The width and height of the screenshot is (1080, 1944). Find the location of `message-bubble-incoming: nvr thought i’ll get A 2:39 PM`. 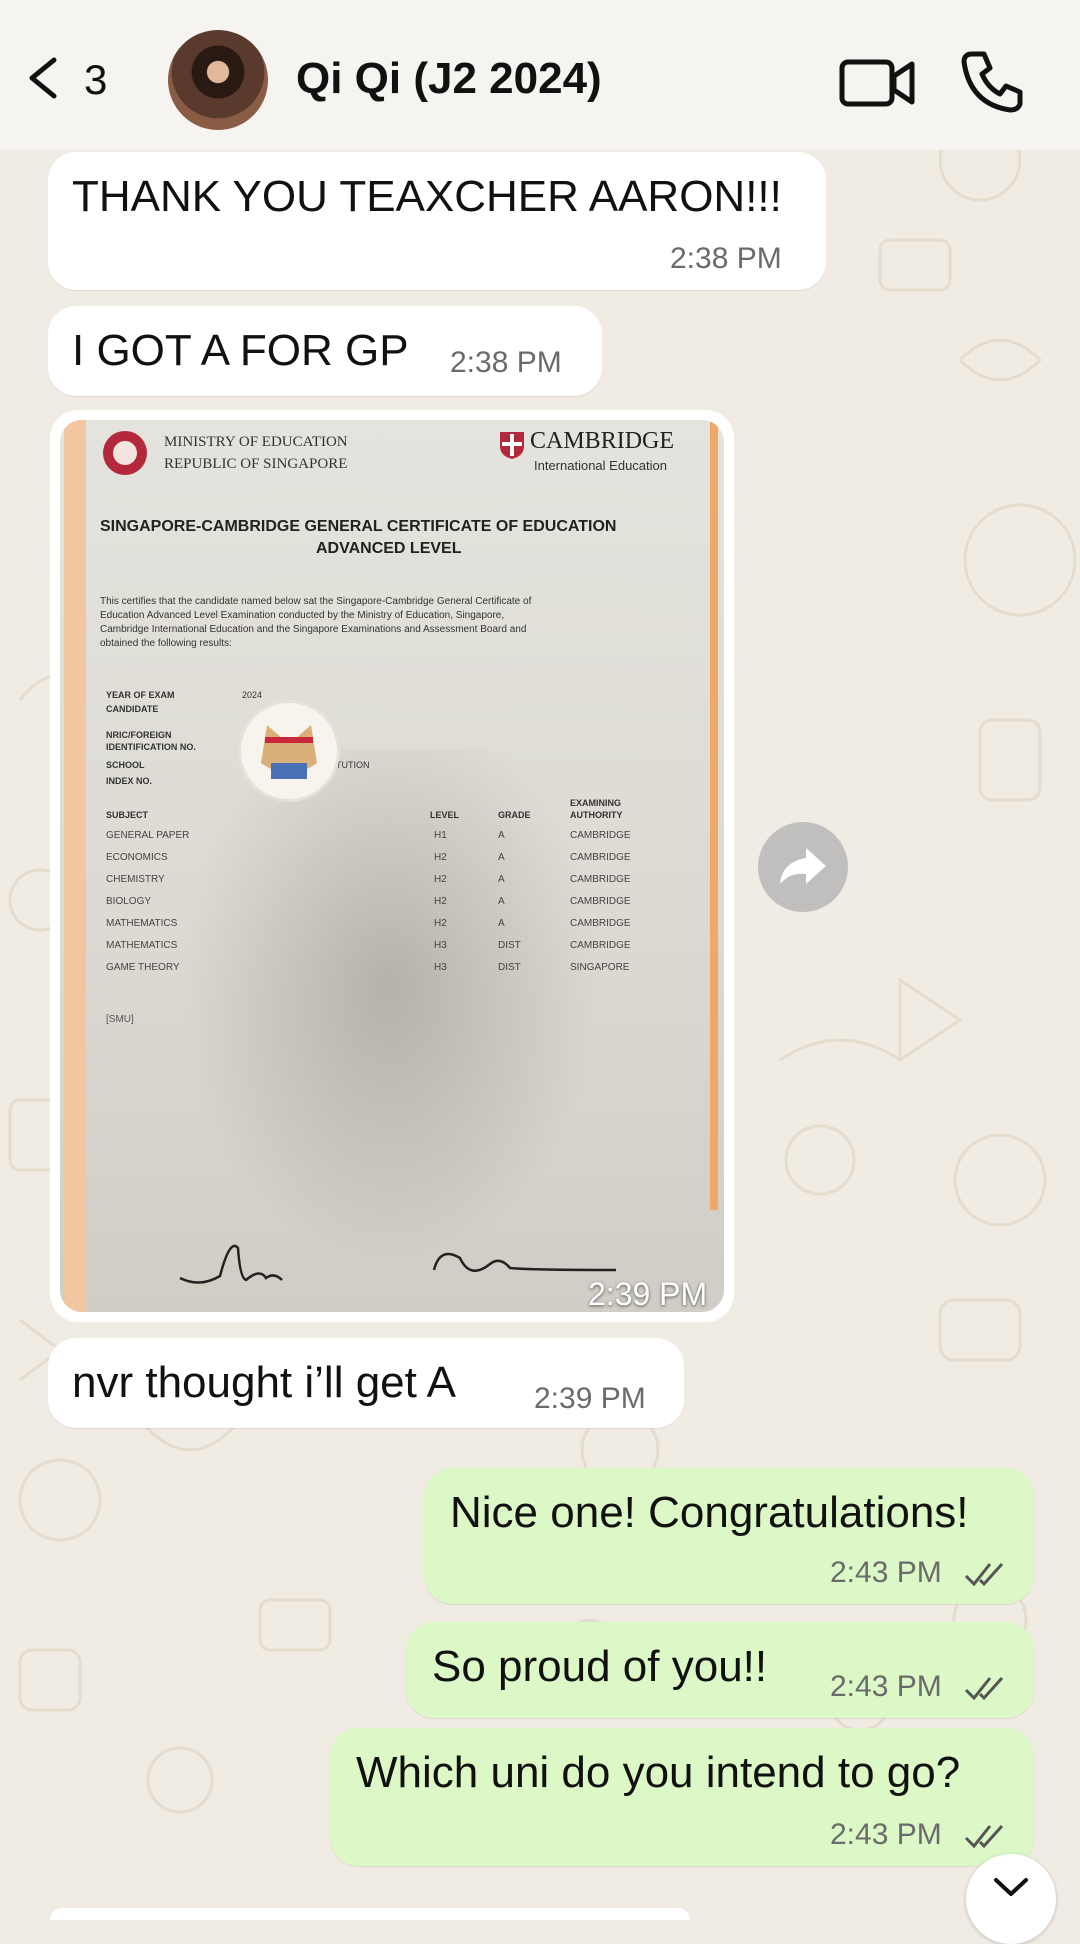

message-bubble-incoming: nvr thought i’ll get A 2:39 PM is located at coordinates (366, 1383).